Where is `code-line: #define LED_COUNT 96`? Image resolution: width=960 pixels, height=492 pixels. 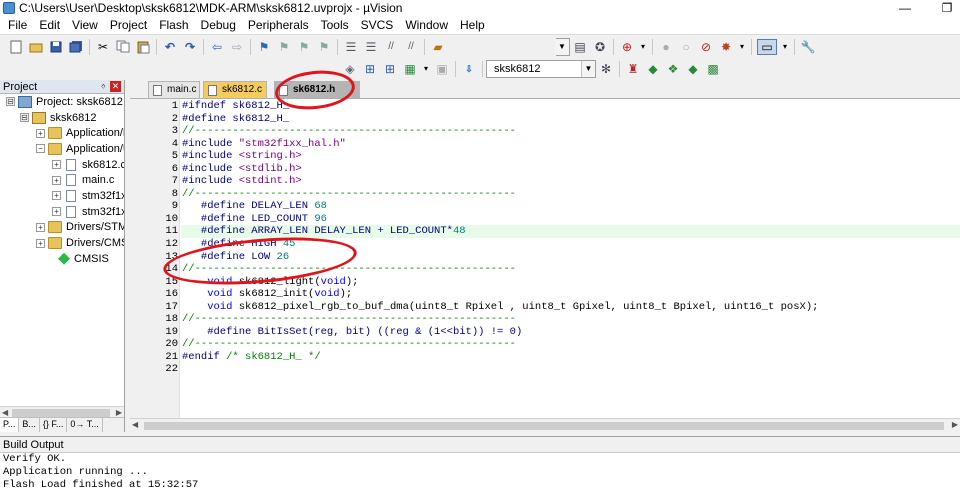 code-line: #define LED_COUNT 96 is located at coordinates (570, 219).